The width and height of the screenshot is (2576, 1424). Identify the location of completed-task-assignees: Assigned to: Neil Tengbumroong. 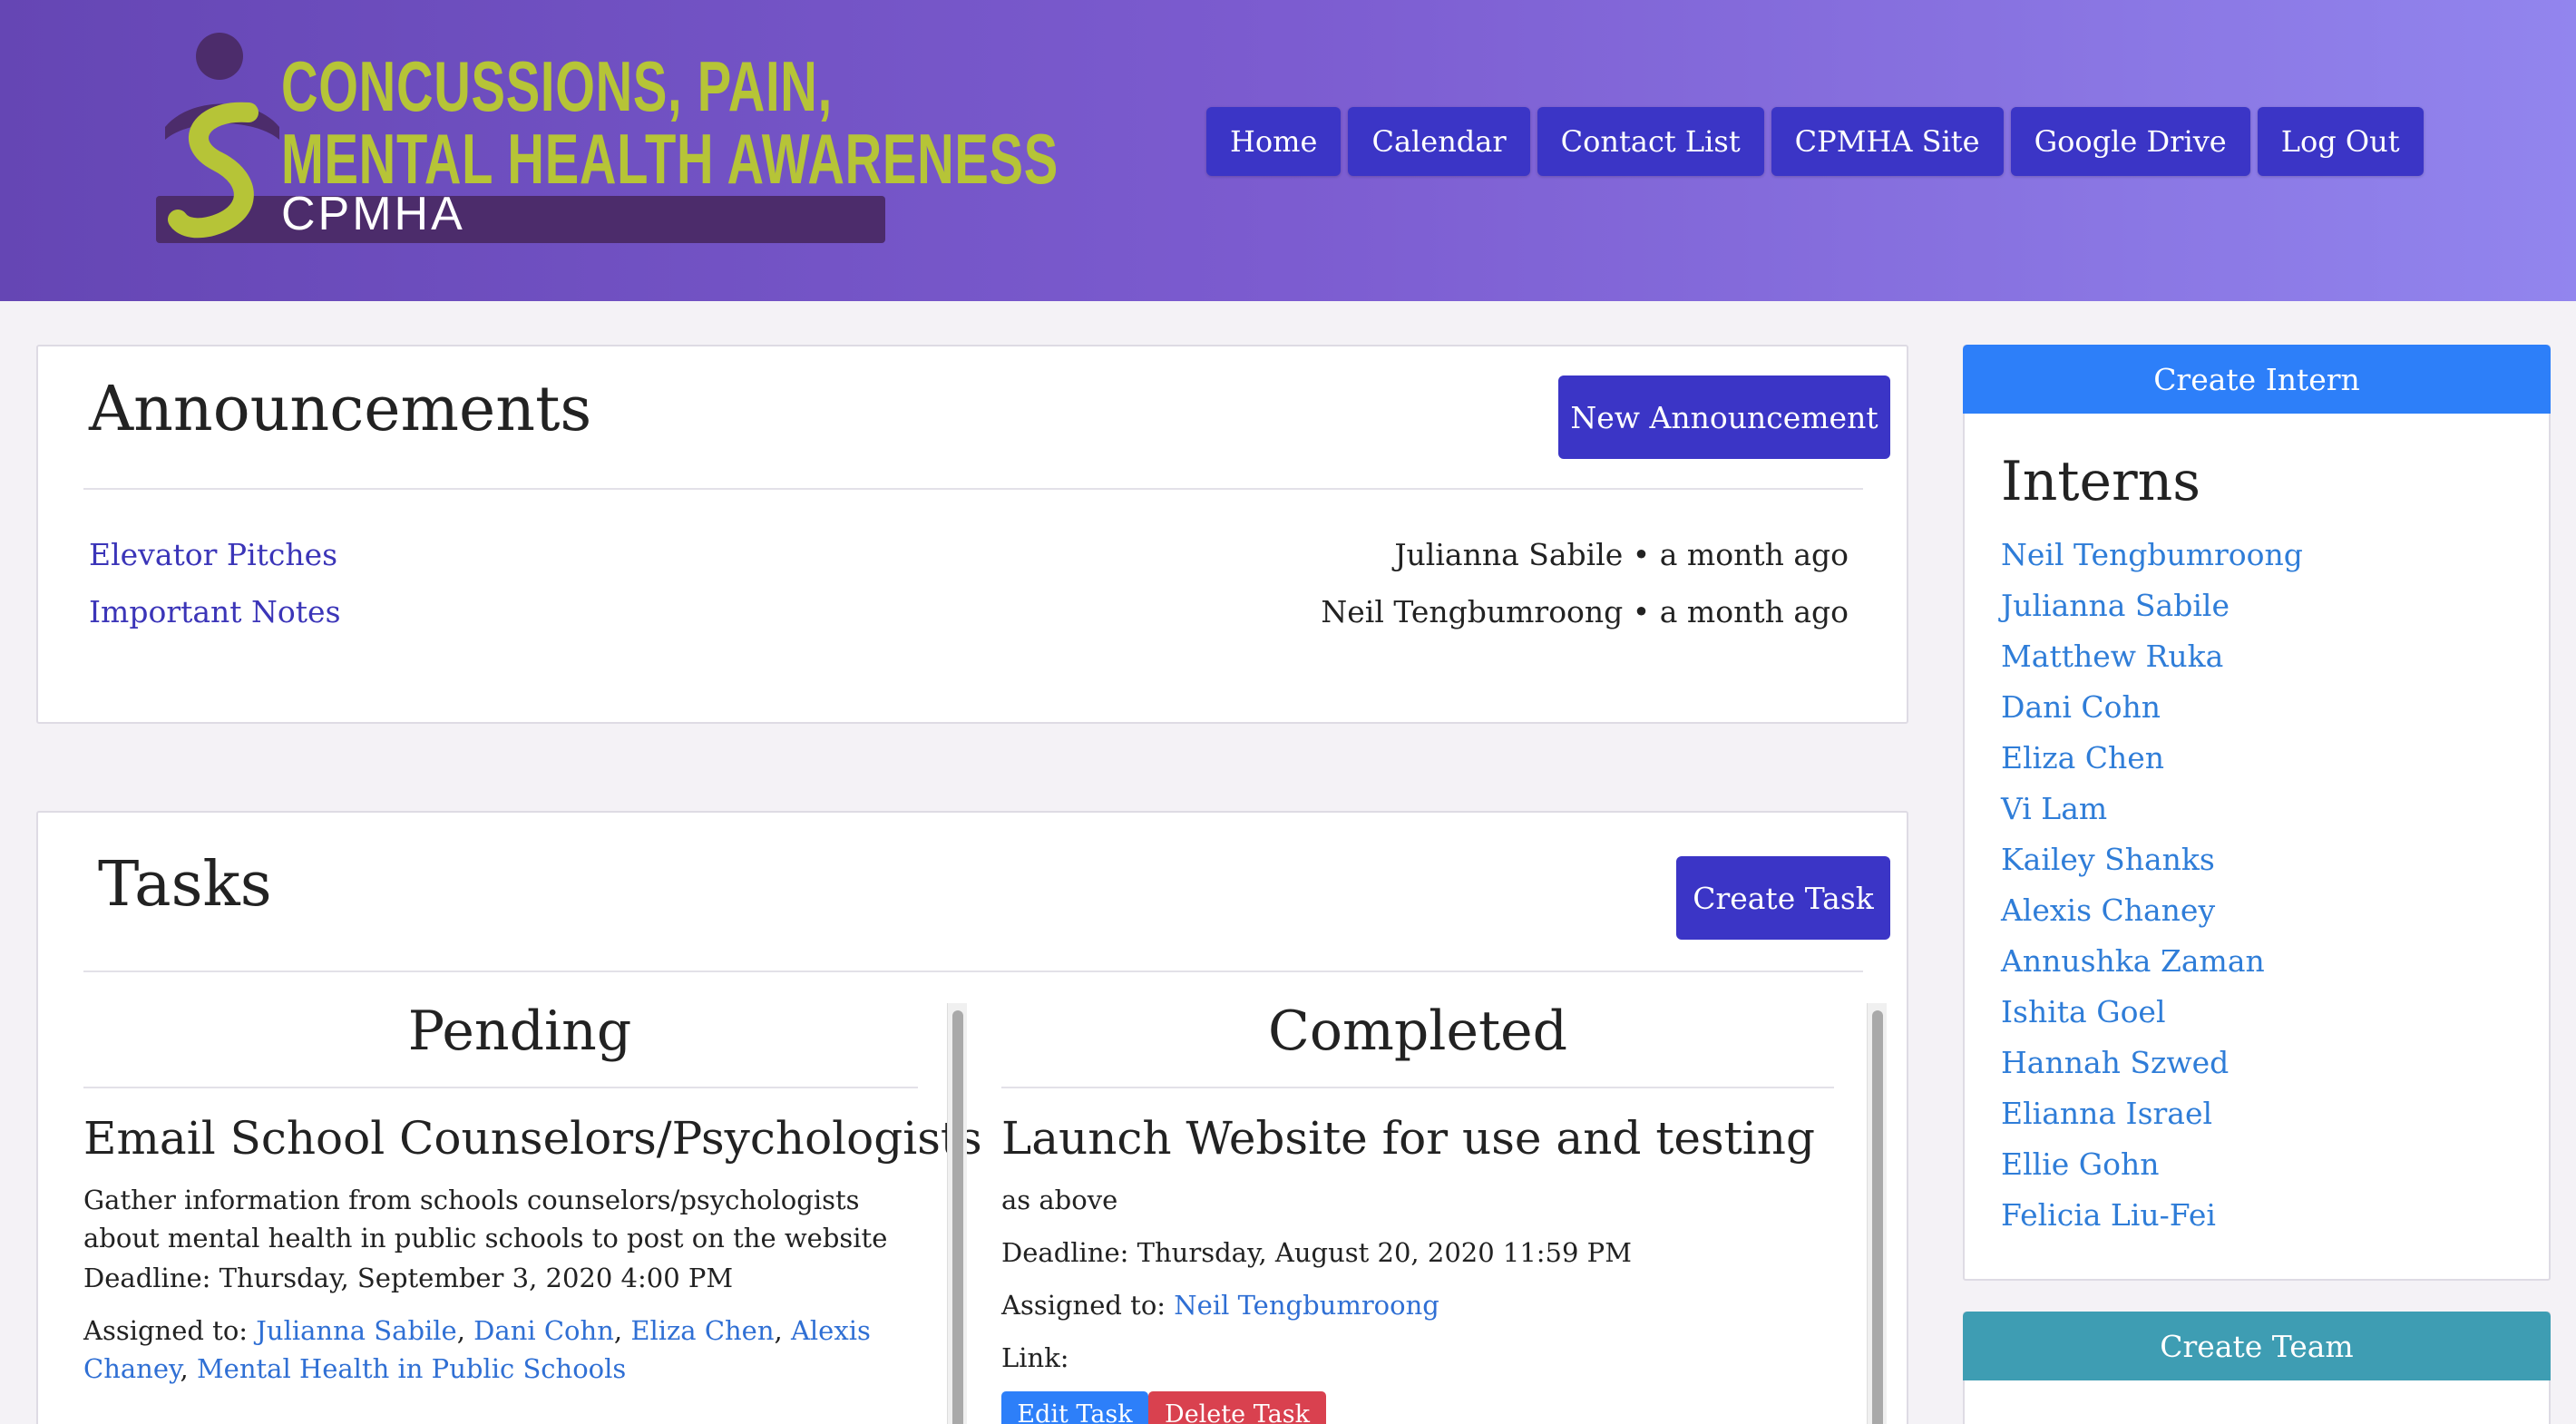
(1409, 1305).